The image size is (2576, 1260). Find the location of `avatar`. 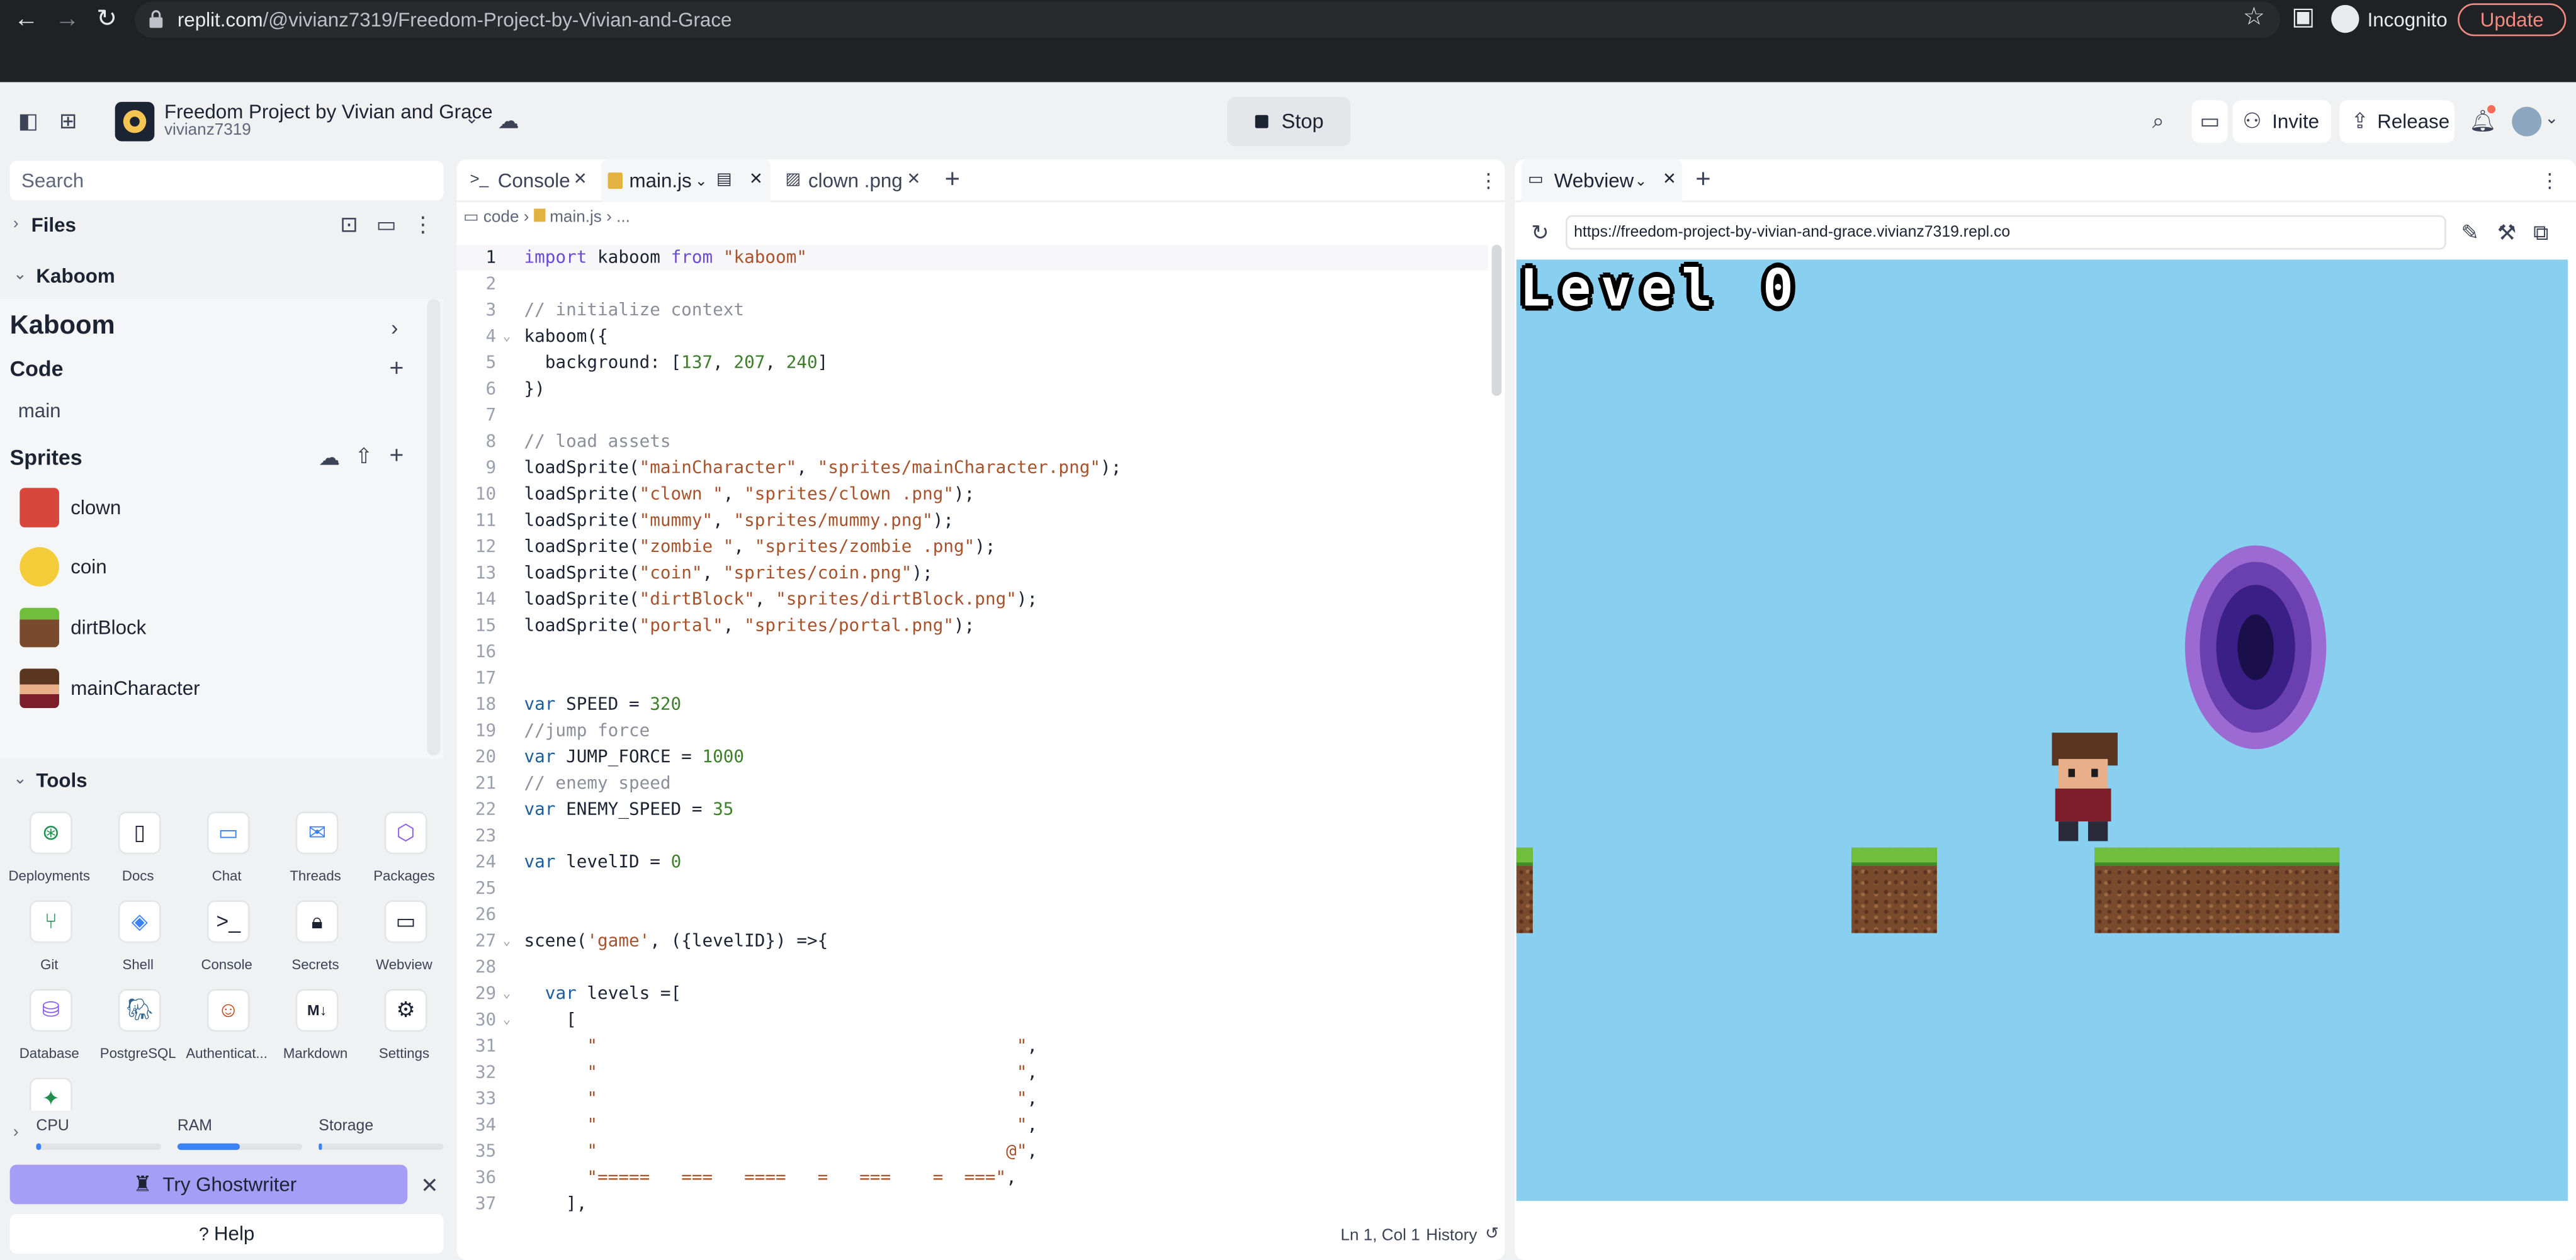

avatar is located at coordinates (2527, 121).